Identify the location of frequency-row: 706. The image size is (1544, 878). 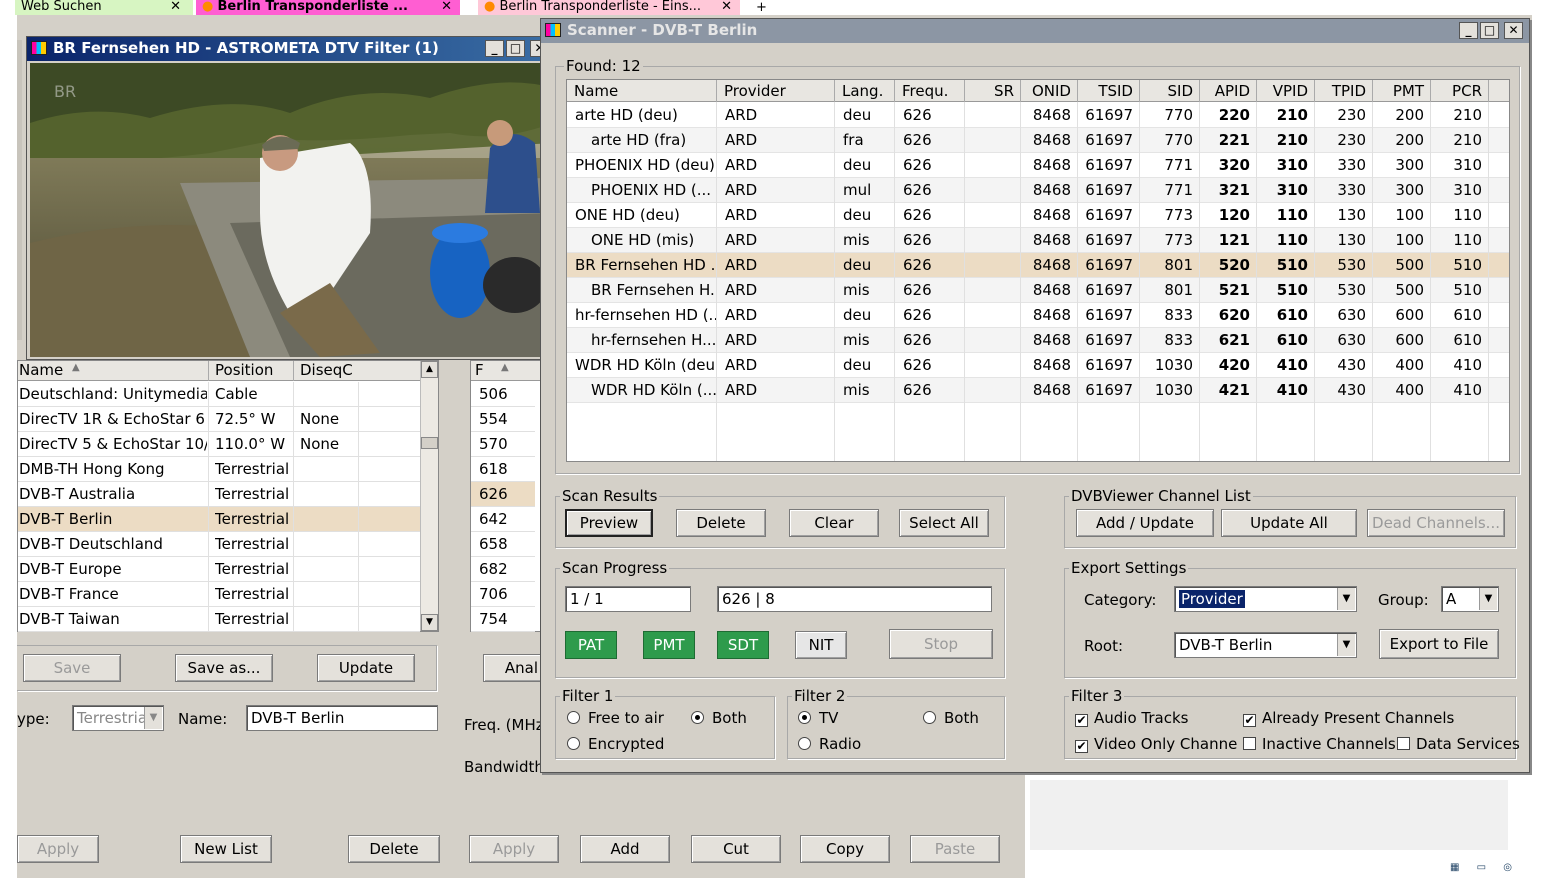
(503, 594).